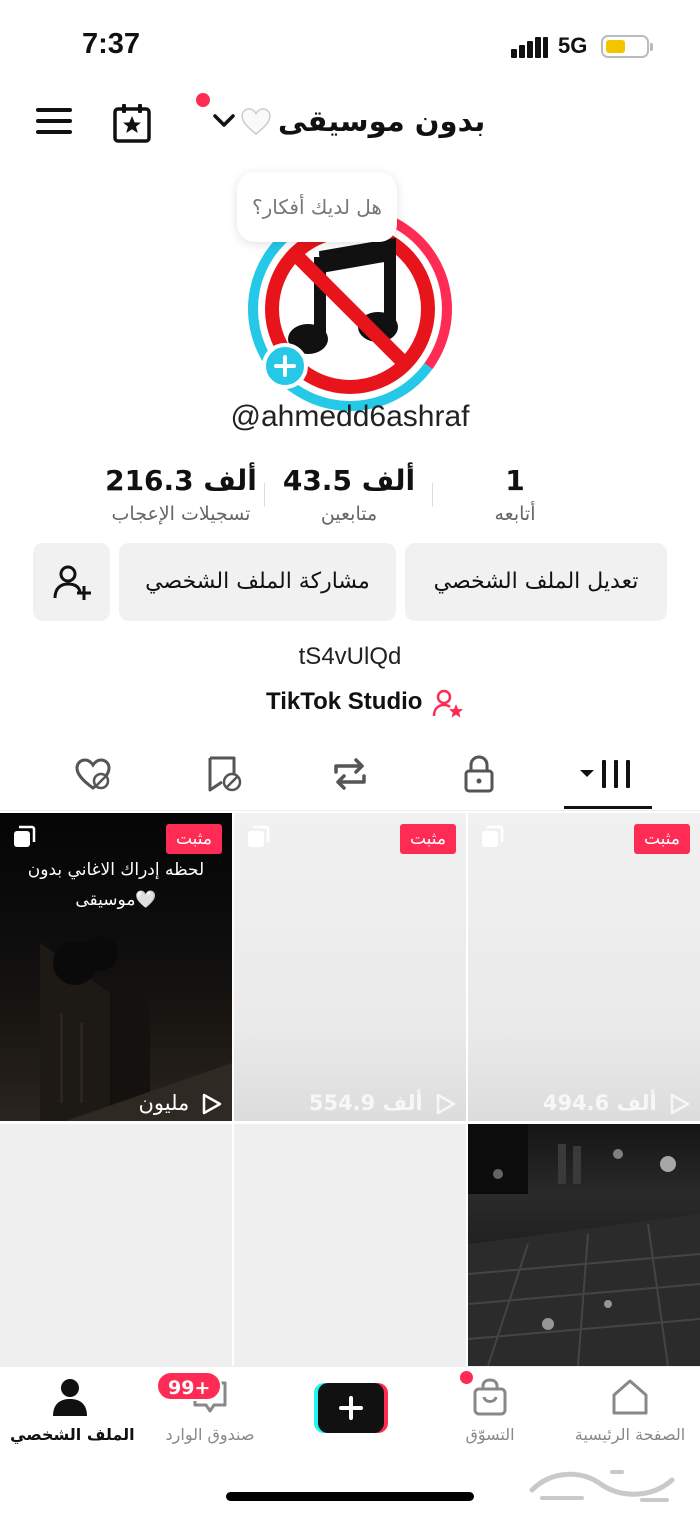 The width and height of the screenshot is (700, 1515). Describe the element at coordinates (70, 1397) in the screenshot. I see `profile-icon` at that location.